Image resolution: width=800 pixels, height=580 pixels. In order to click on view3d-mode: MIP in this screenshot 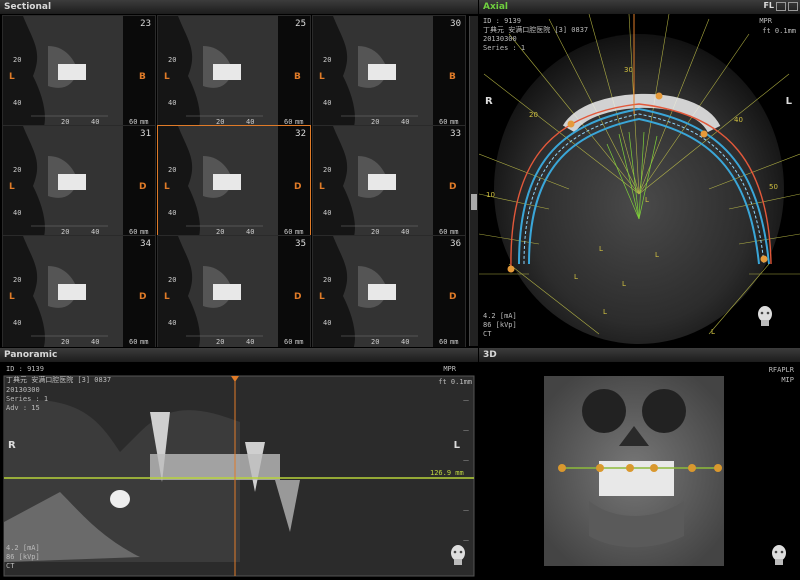, I will do `click(787, 380)`.